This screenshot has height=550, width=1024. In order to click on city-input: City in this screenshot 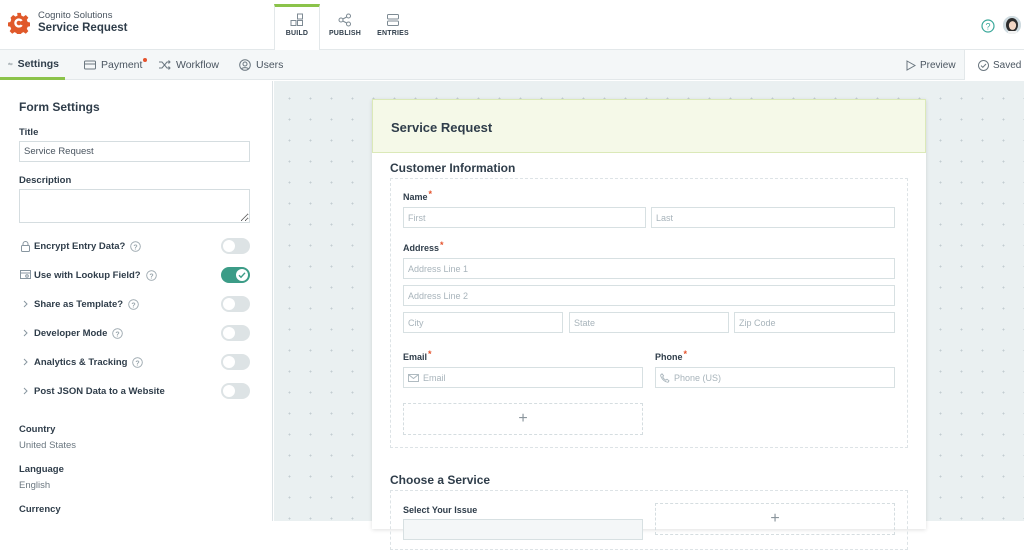, I will do `click(483, 322)`.